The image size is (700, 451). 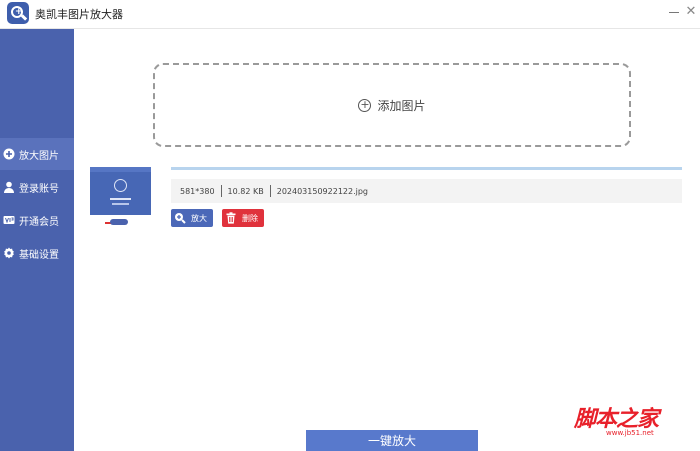 I want to click on file-info-row: 581*380 10.82 KB 202403150922122.jpg, so click(x=426, y=191).